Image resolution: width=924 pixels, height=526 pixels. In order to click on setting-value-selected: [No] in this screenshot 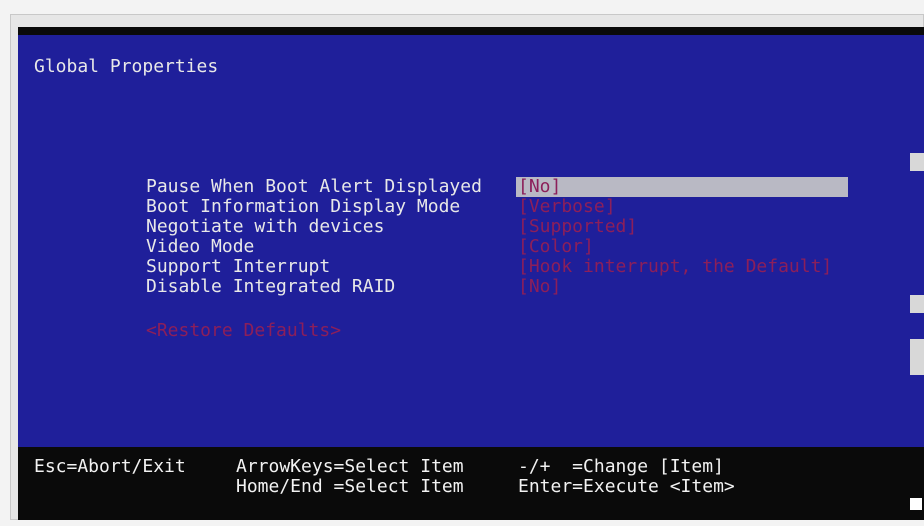, I will do `click(682, 187)`.